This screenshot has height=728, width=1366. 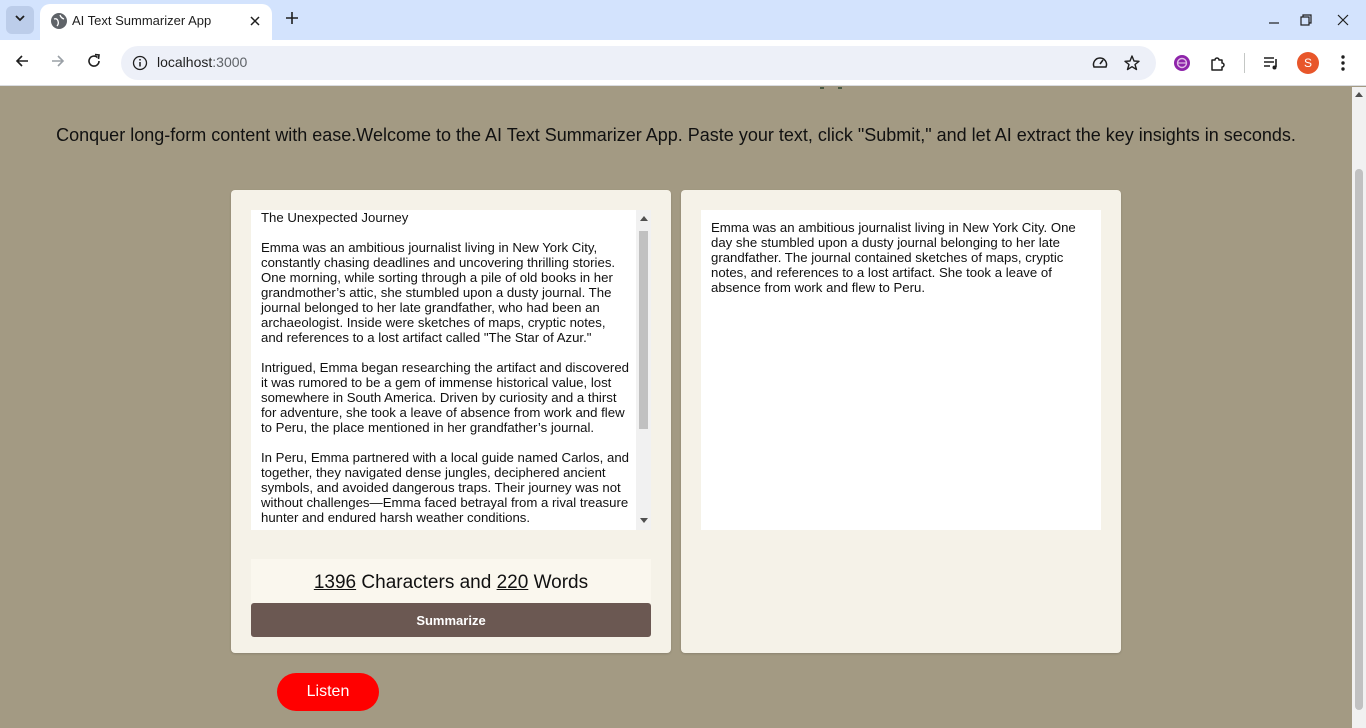 What do you see at coordinates (328, 692) in the screenshot?
I see `listen-button: Listen` at bounding box center [328, 692].